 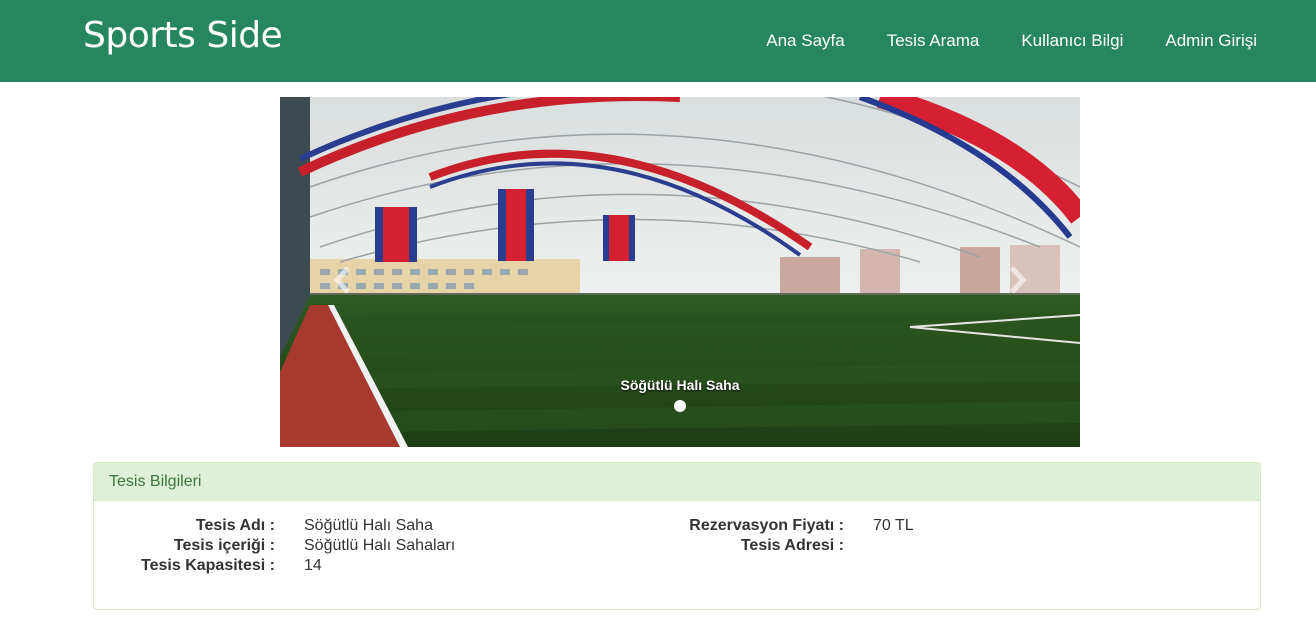 What do you see at coordinates (341, 280) in the screenshot?
I see `chevron-left-icon` at bounding box center [341, 280].